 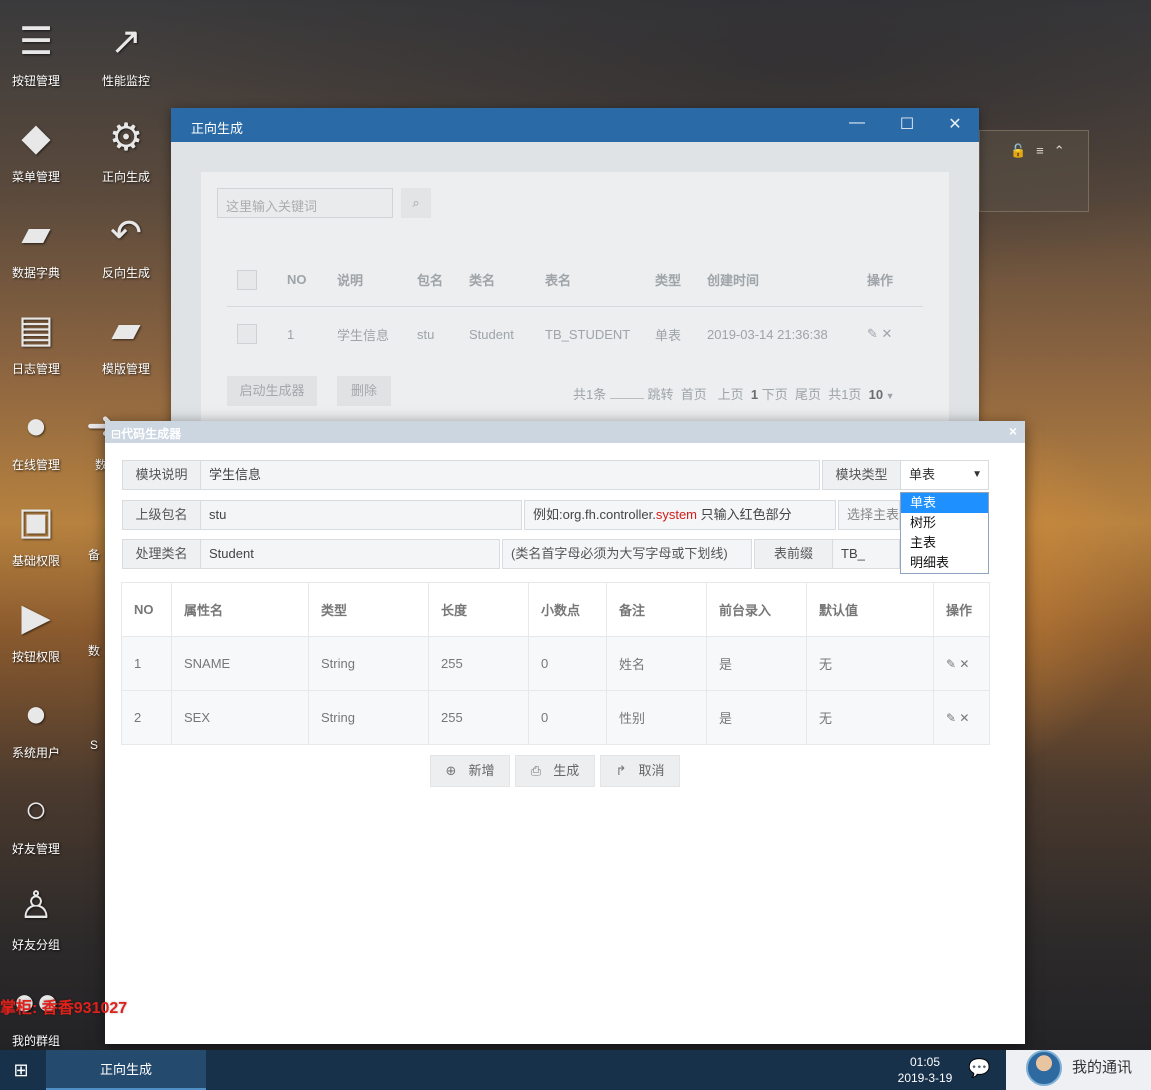 What do you see at coordinates (38, 341) in the screenshot?
I see `desktop-icon-log-manage: ▤ 日志管理` at bounding box center [38, 341].